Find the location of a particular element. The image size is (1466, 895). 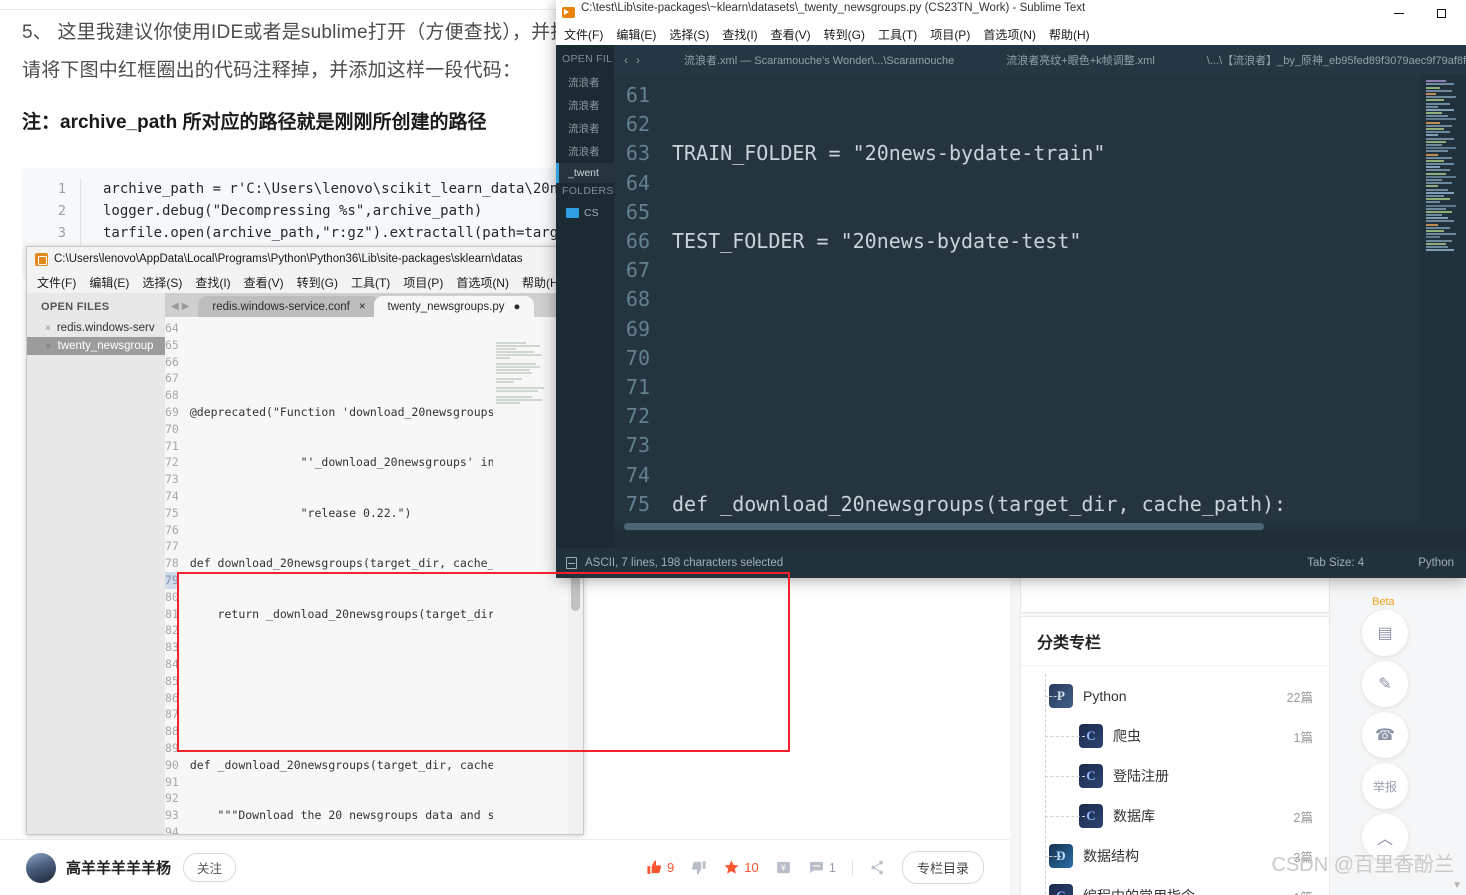

status-syntax: Python is located at coordinates (1436, 563).